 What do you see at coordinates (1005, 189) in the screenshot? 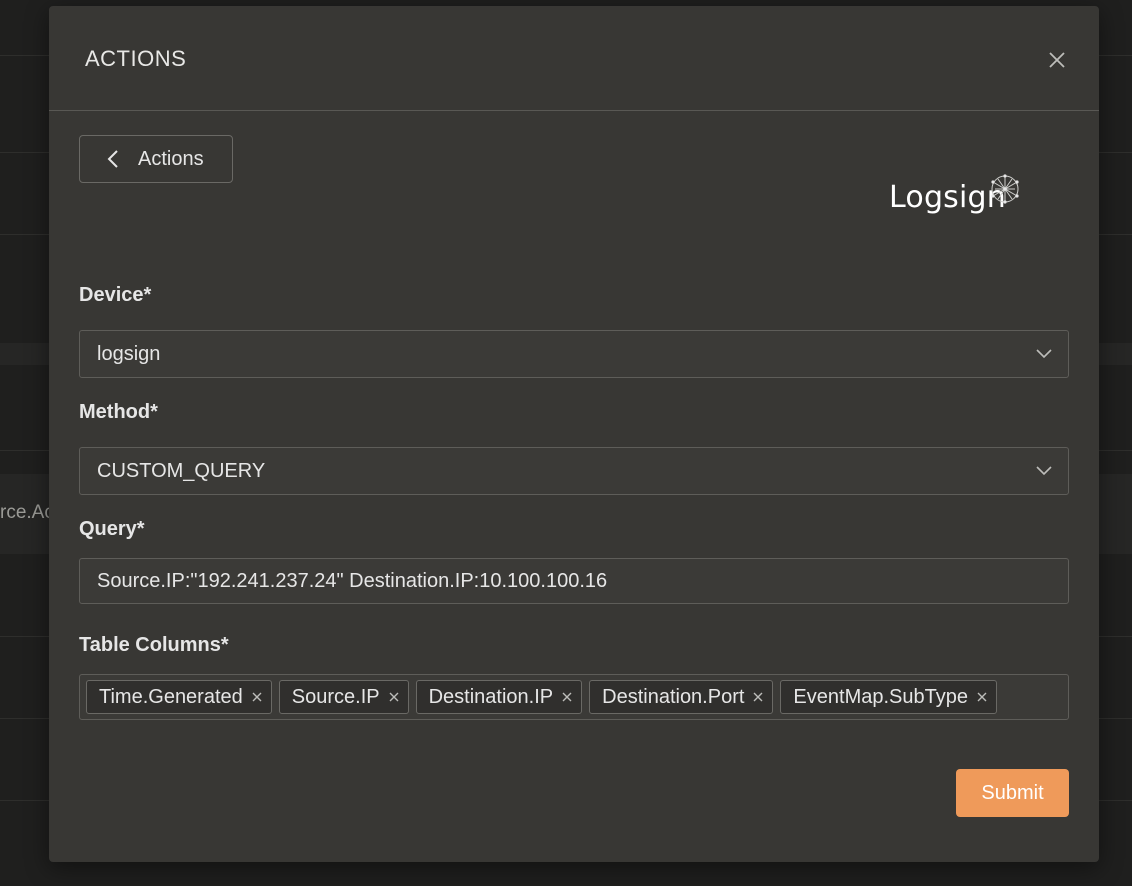
I see `network-globe-icon` at bounding box center [1005, 189].